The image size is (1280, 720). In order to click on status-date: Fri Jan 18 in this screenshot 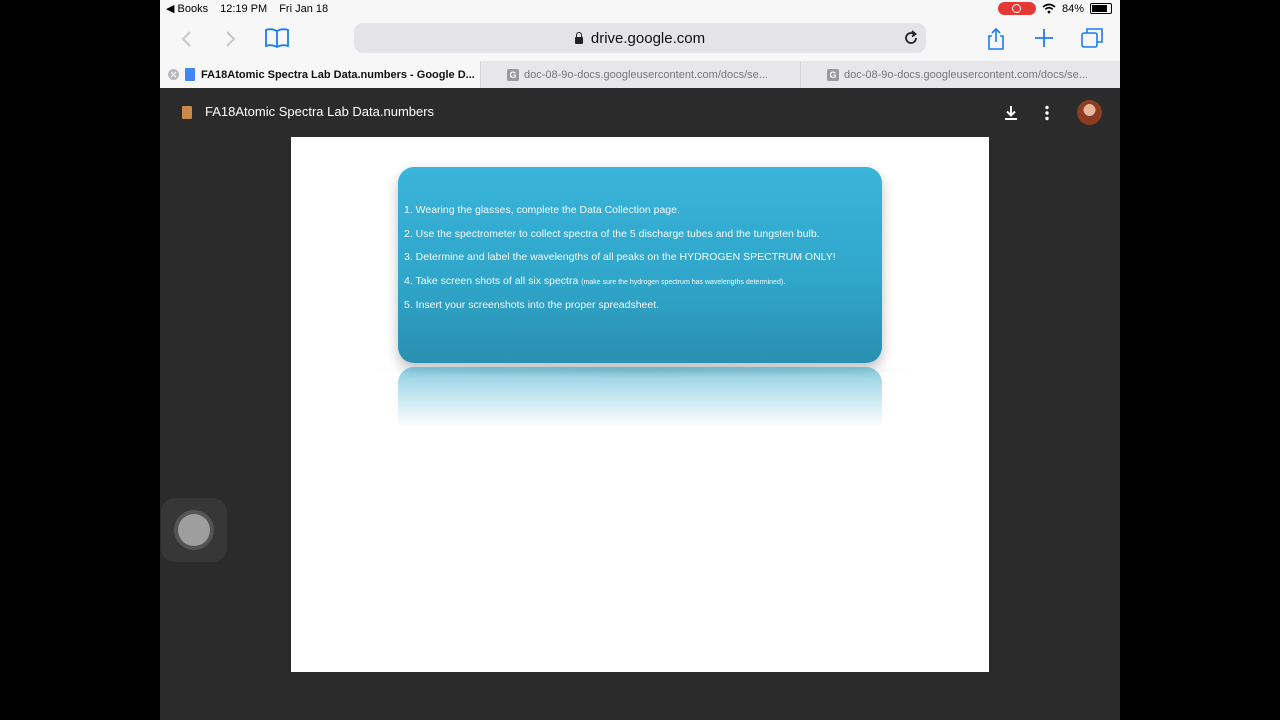, I will do `click(304, 8)`.